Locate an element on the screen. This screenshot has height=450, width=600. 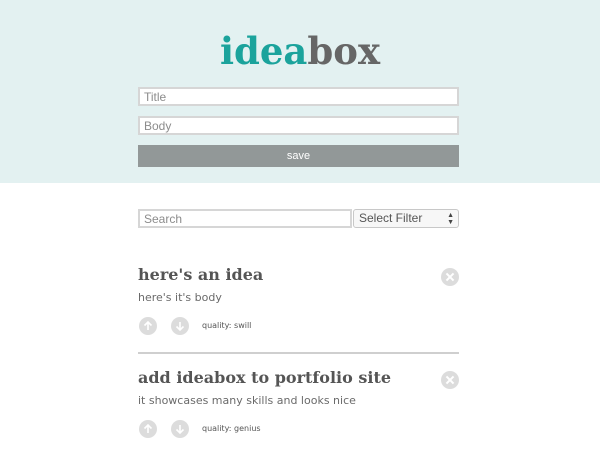
filter-selected-value: Select Filter is located at coordinates (391, 218).